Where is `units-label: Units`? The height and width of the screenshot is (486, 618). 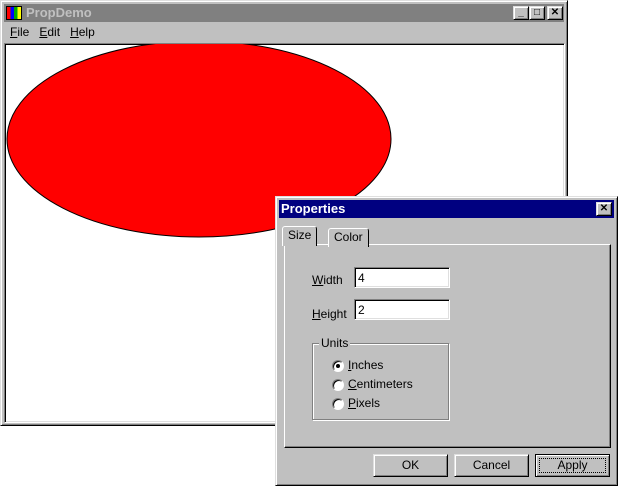
units-label: Units is located at coordinates (335, 343).